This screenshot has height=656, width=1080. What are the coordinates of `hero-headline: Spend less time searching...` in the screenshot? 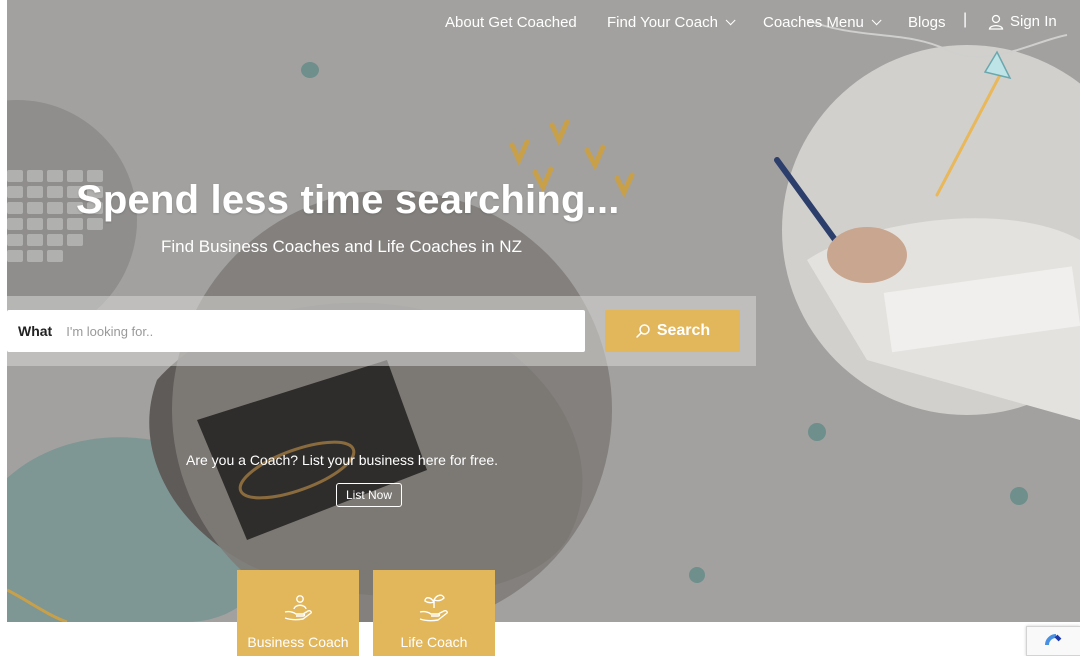 It's located at (348, 200).